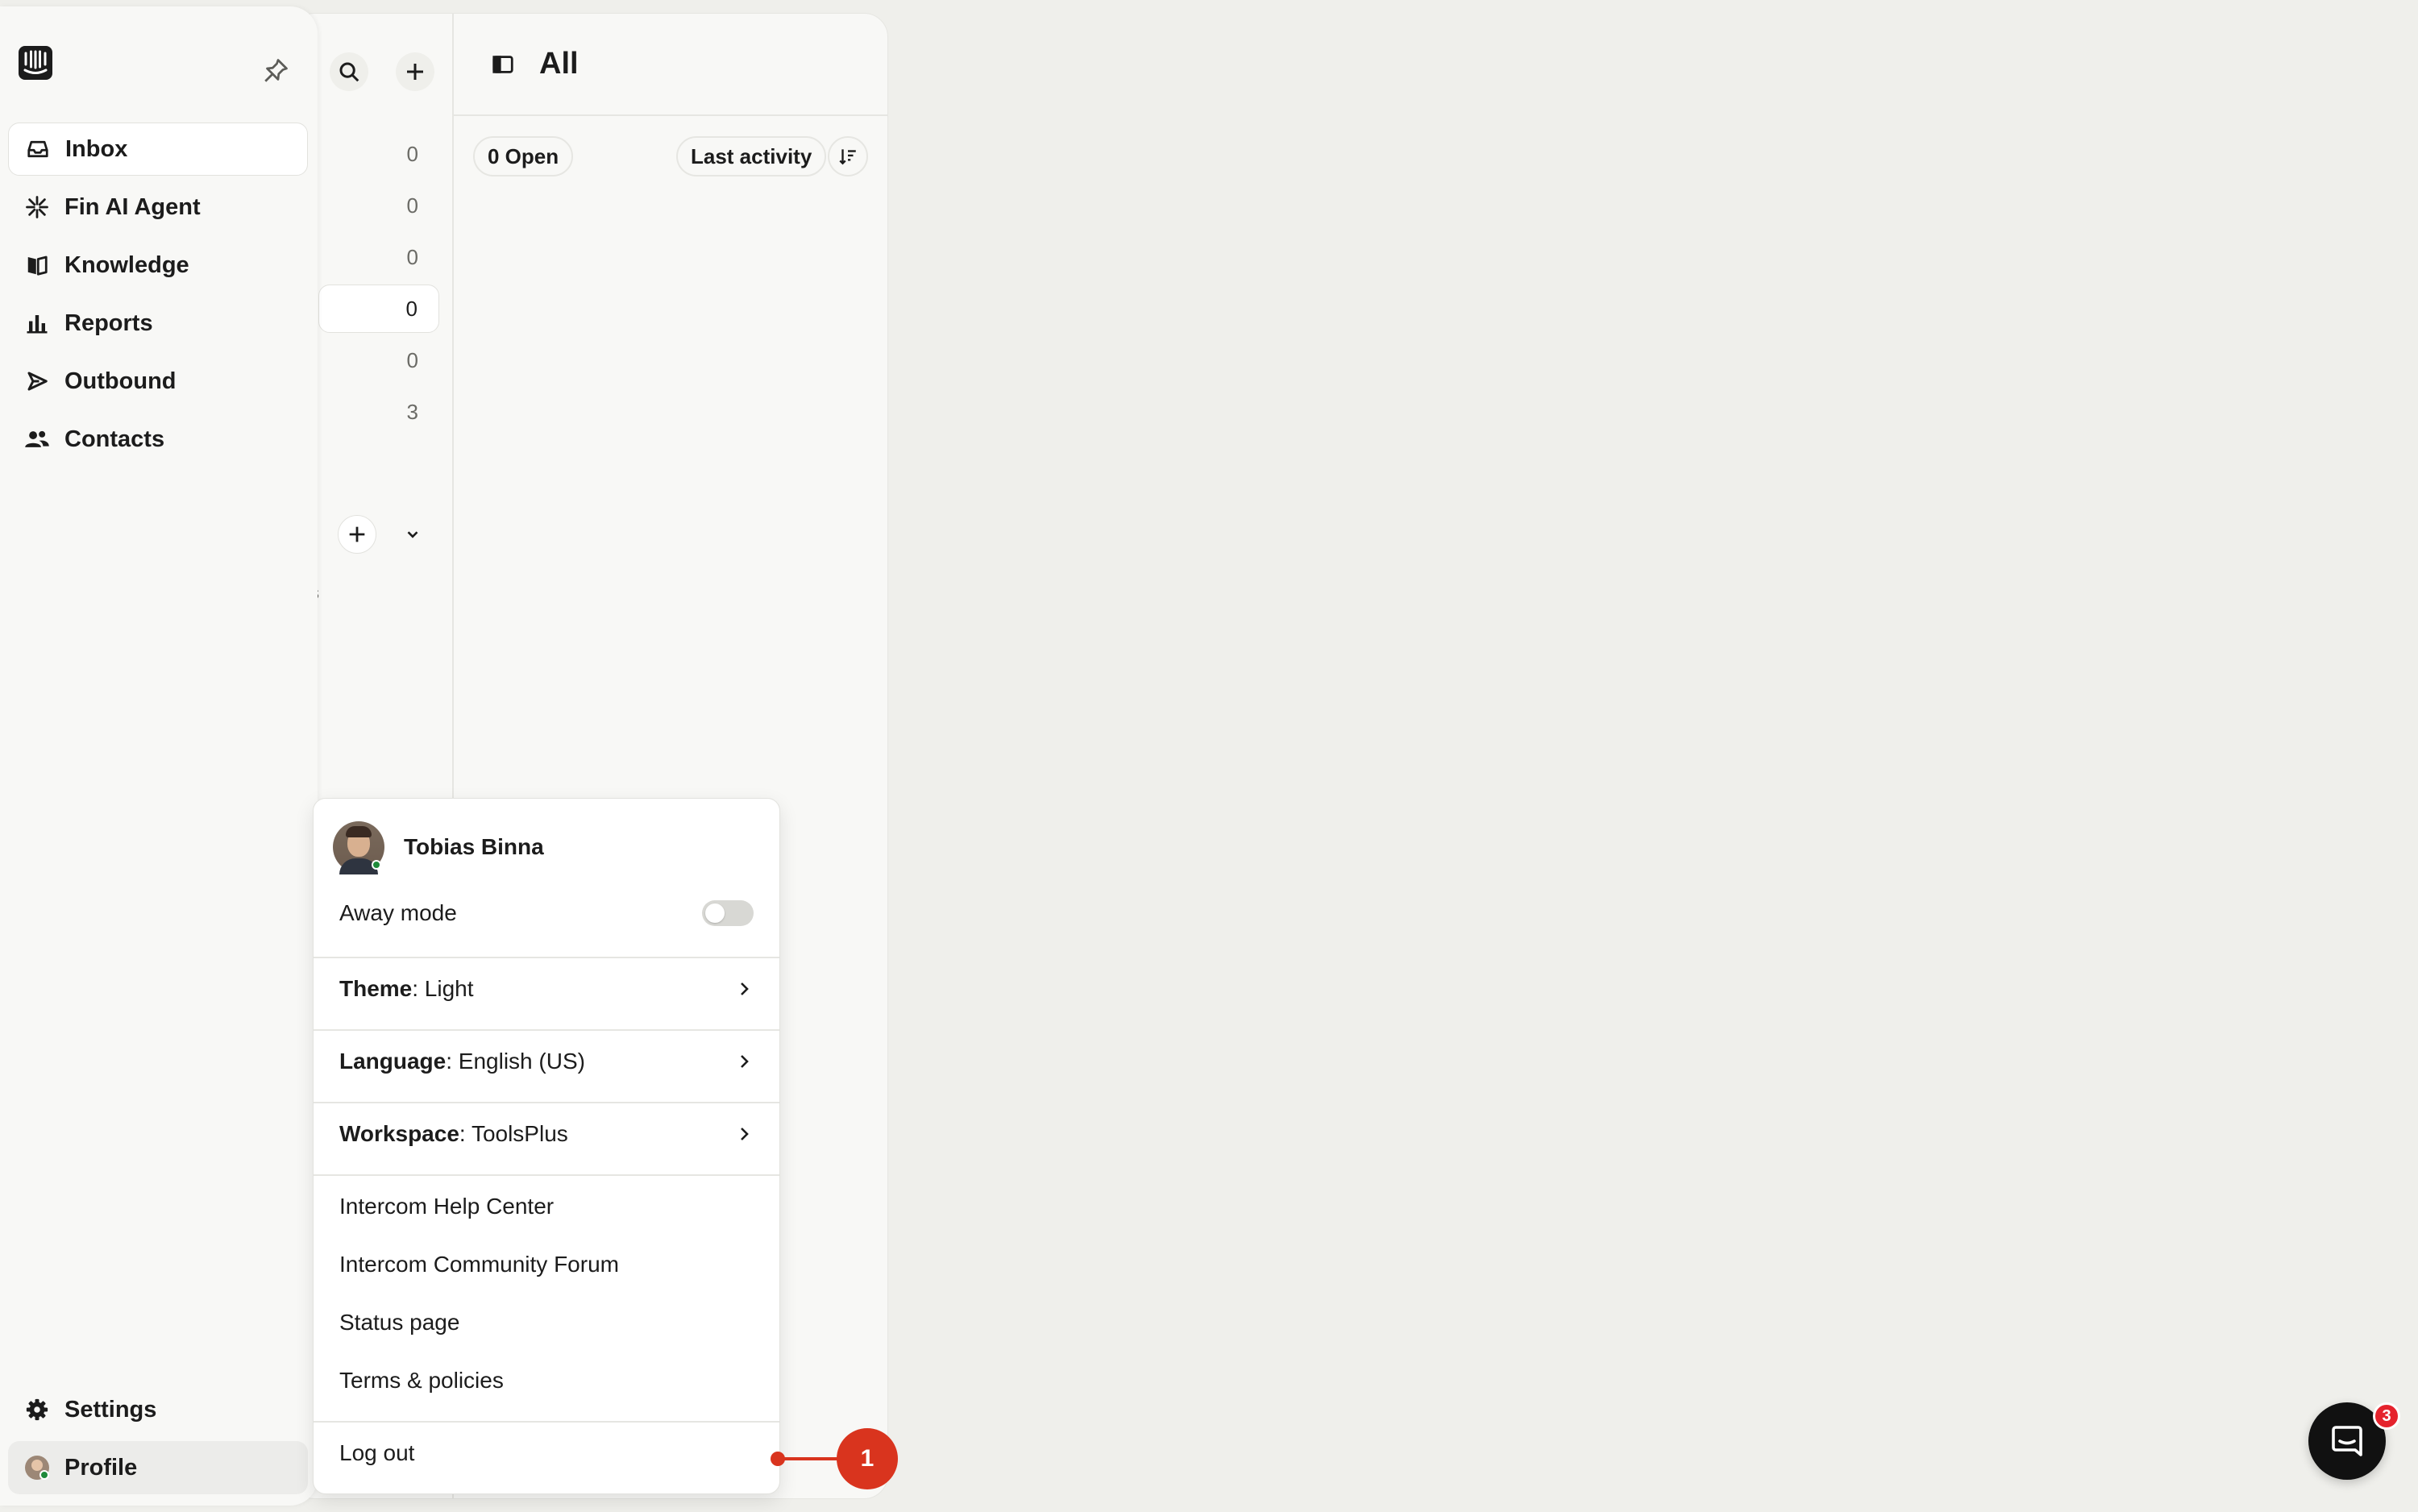 The height and width of the screenshot is (1512, 2418). I want to click on terms-policies-link: Terms & policies, so click(546, 1380).